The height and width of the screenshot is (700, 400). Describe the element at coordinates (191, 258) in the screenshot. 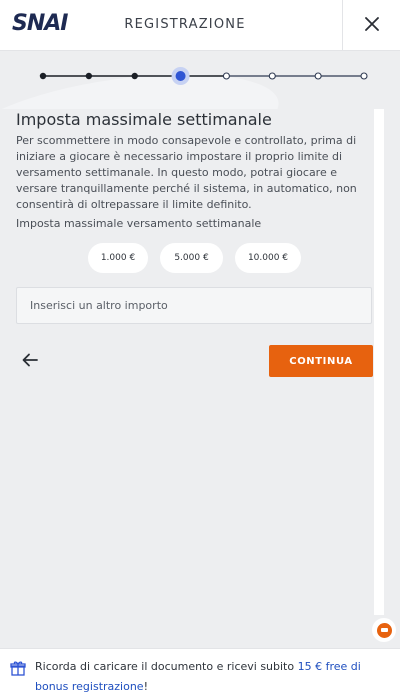

I see `amount-option-5000: 5.000 €` at that location.